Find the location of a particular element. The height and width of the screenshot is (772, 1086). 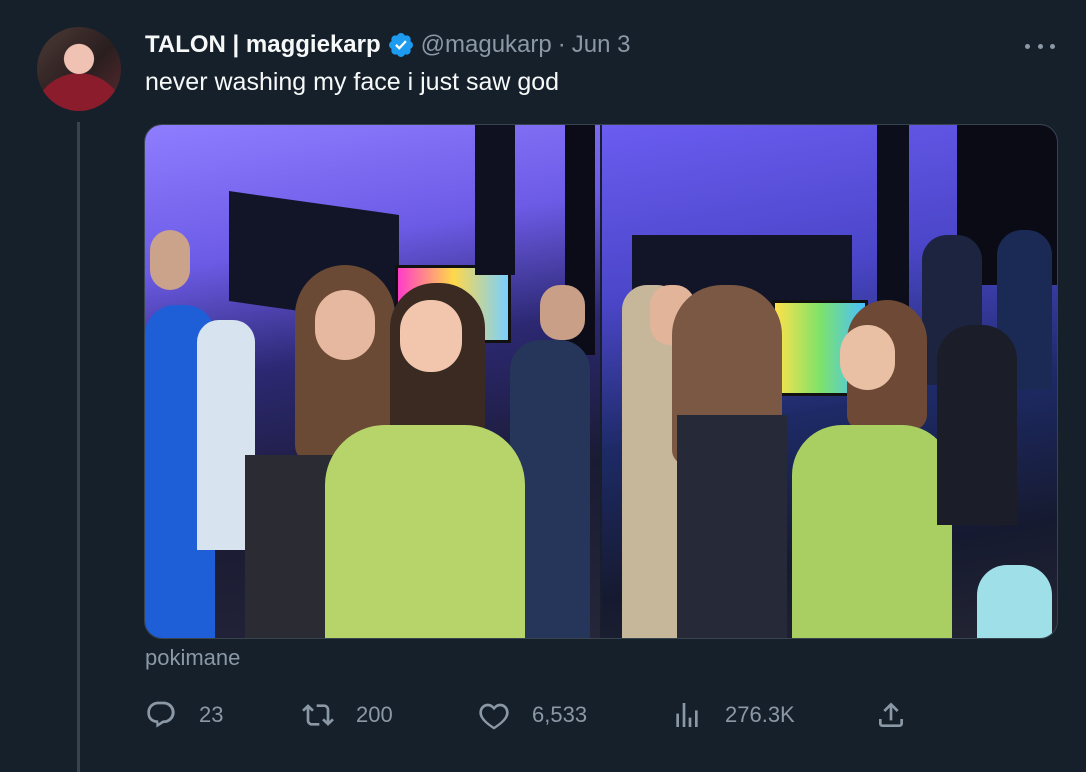

share-button is located at coordinates (891, 715).